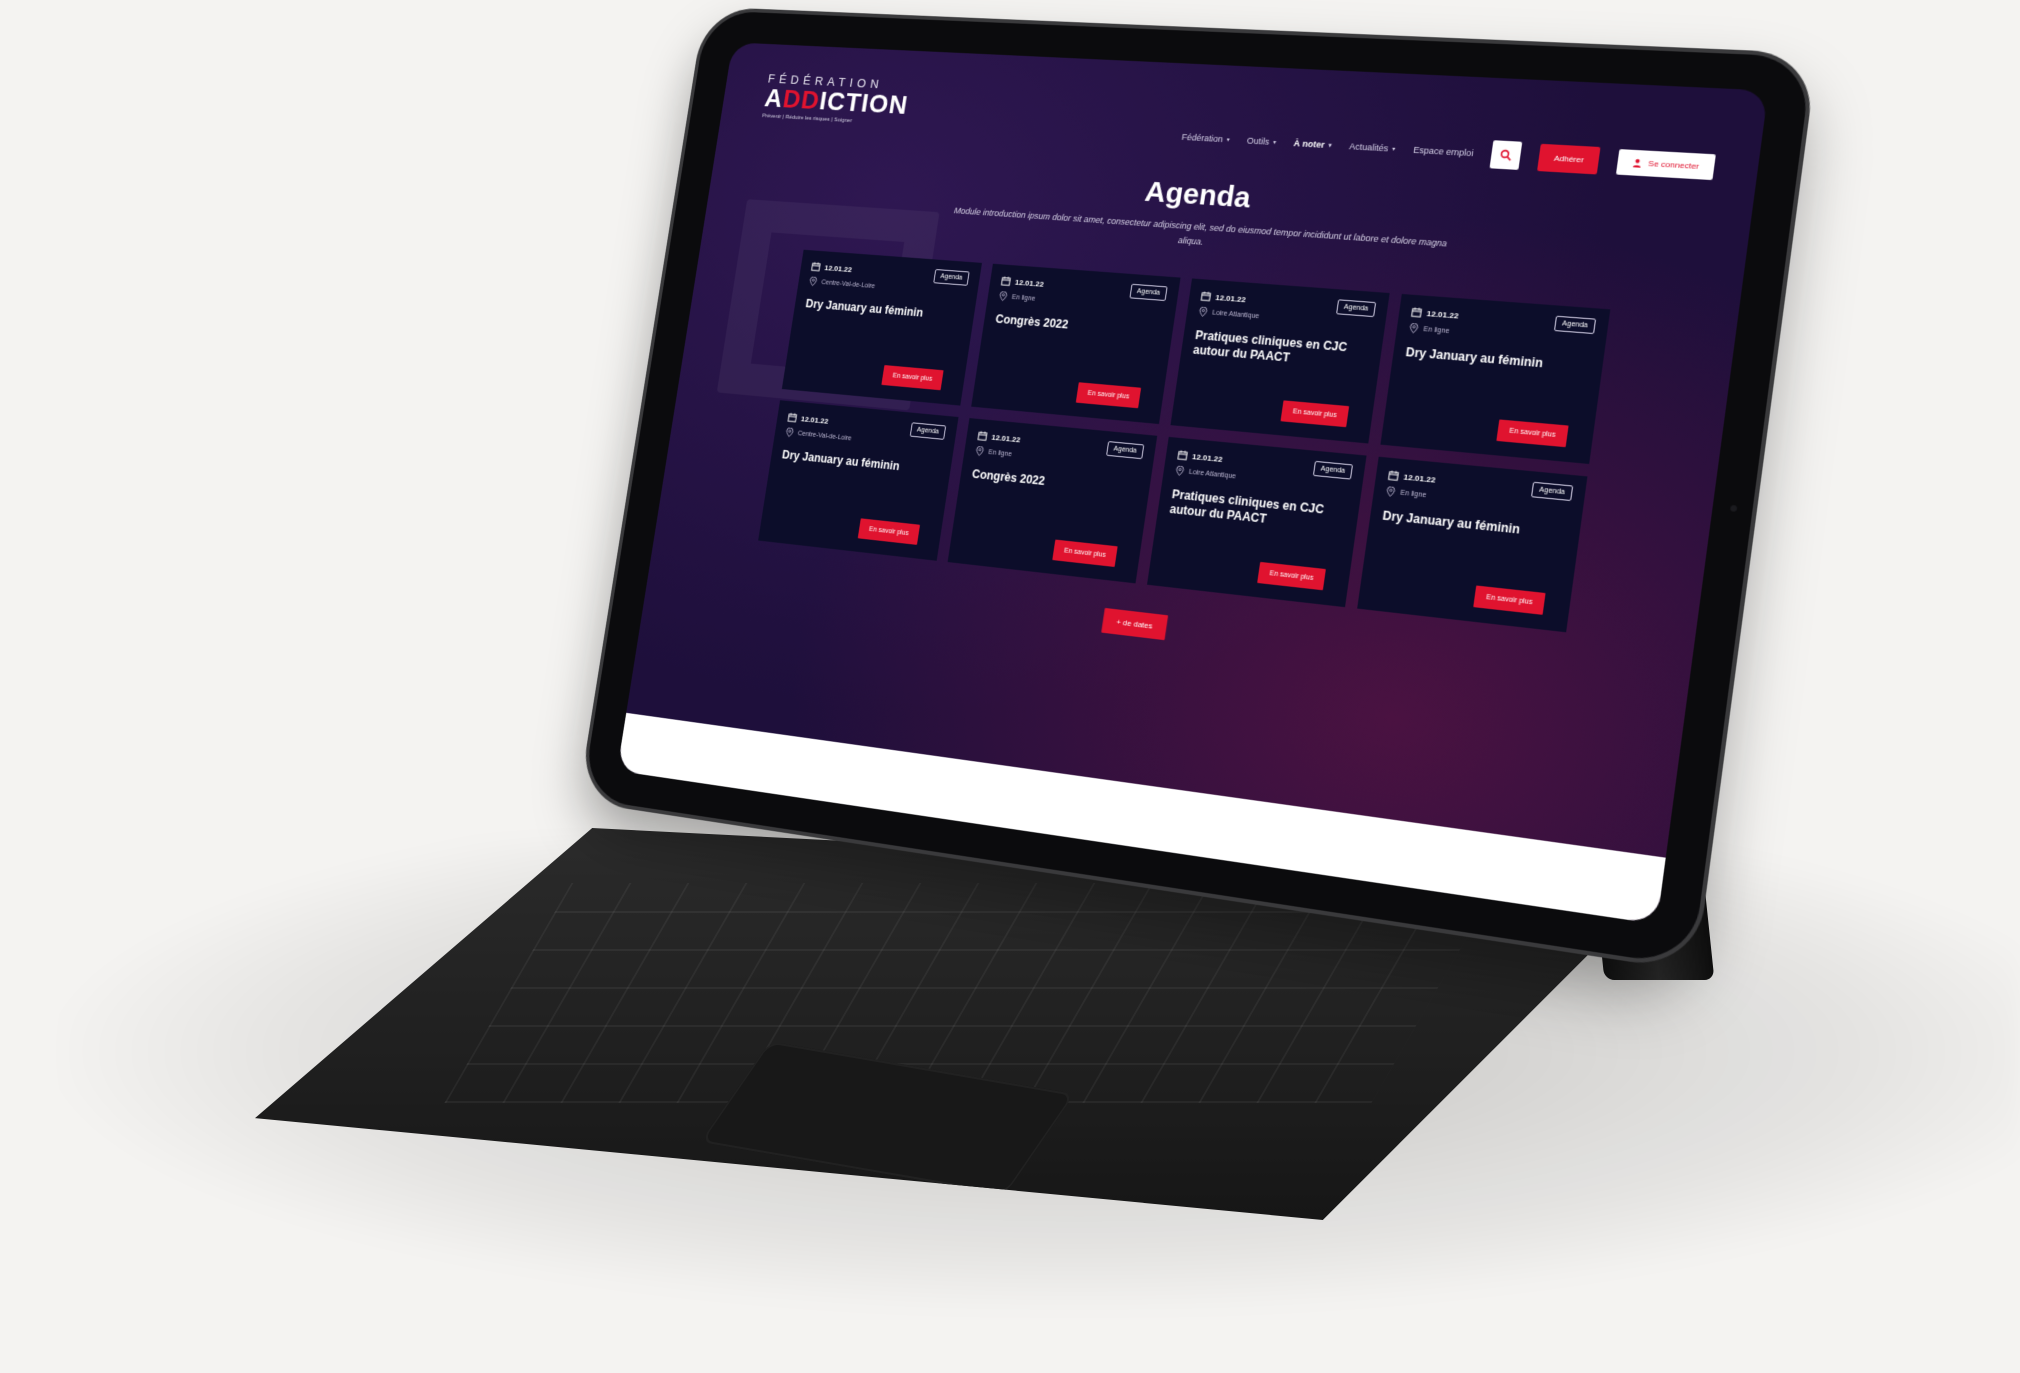 The width and height of the screenshot is (2020, 1373). I want to click on nav-item-label: Fédération, so click(1202, 138).